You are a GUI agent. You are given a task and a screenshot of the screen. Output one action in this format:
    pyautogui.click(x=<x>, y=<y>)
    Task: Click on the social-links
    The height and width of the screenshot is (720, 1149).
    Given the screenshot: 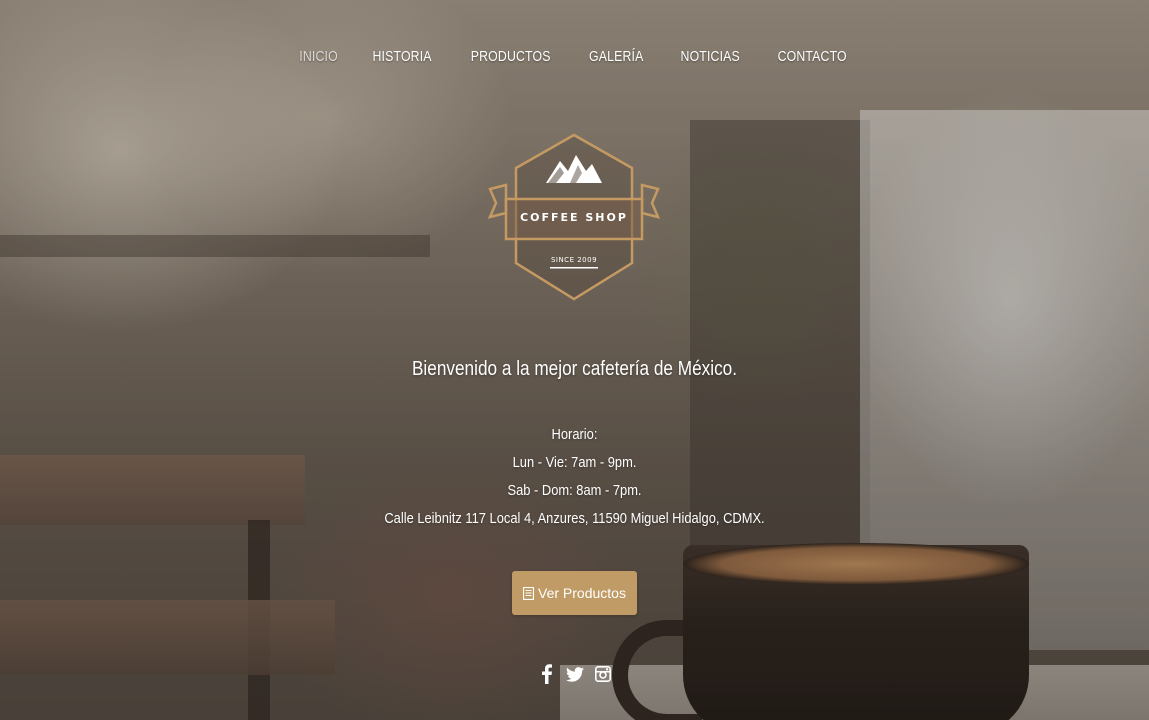 What is the action you would take?
    pyautogui.click(x=574, y=674)
    